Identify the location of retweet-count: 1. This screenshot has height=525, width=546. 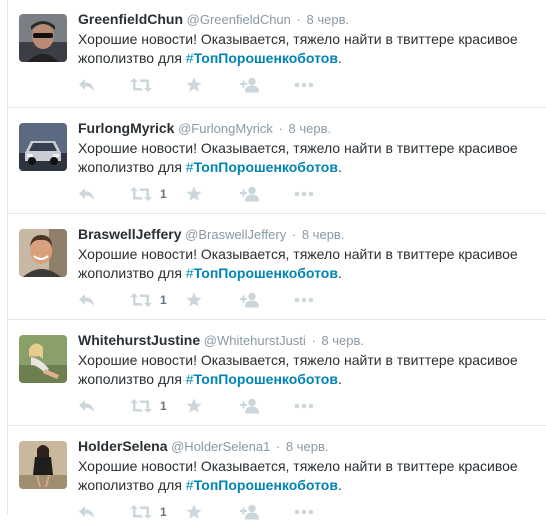
(163, 194).